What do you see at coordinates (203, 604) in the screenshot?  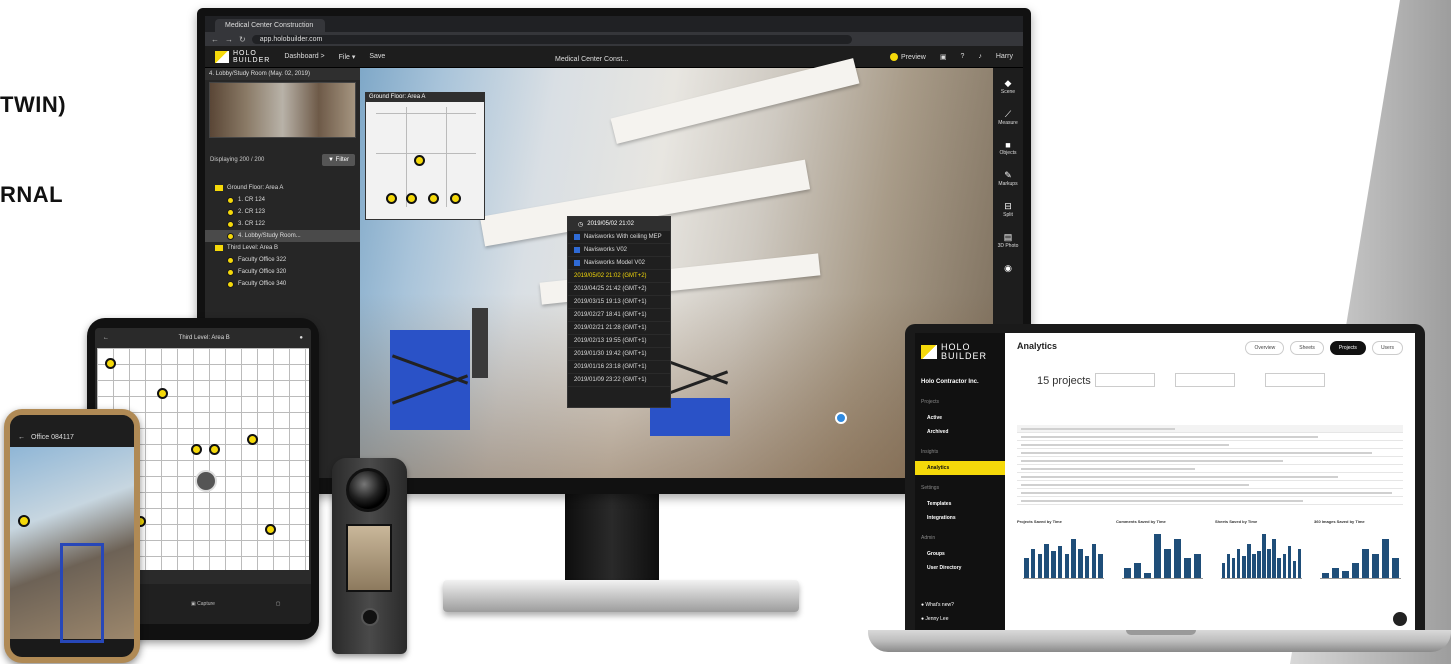 I see `tablet-capture-button: ▣ Capture` at bounding box center [203, 604].